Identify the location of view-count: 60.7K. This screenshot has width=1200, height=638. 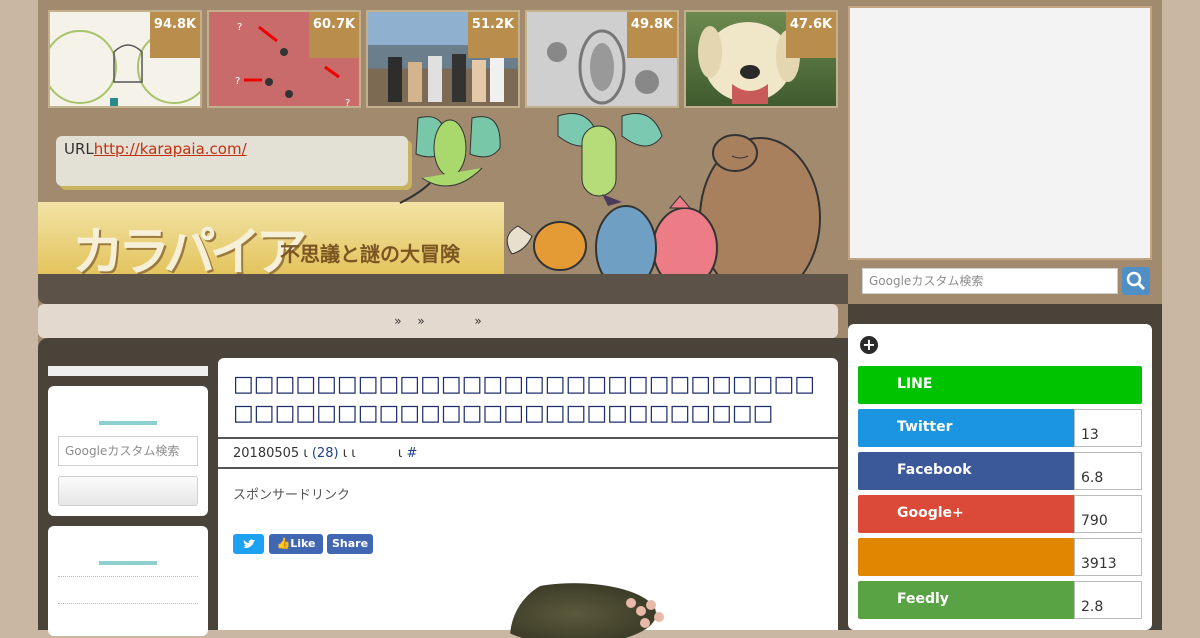
(334, 35).